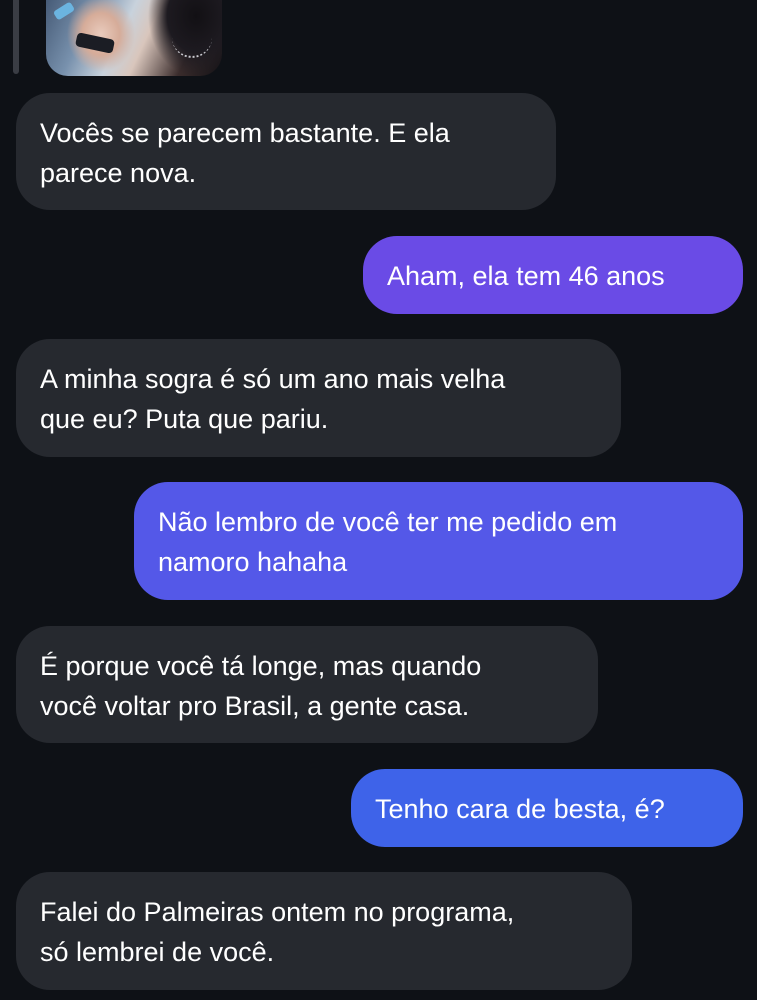 This screenshot has height=1000, width=757. What do you see at coordinates (134, 38) in the screenshot?
I see `shared-photo-thumbnail` at bounding box center [134, 38].